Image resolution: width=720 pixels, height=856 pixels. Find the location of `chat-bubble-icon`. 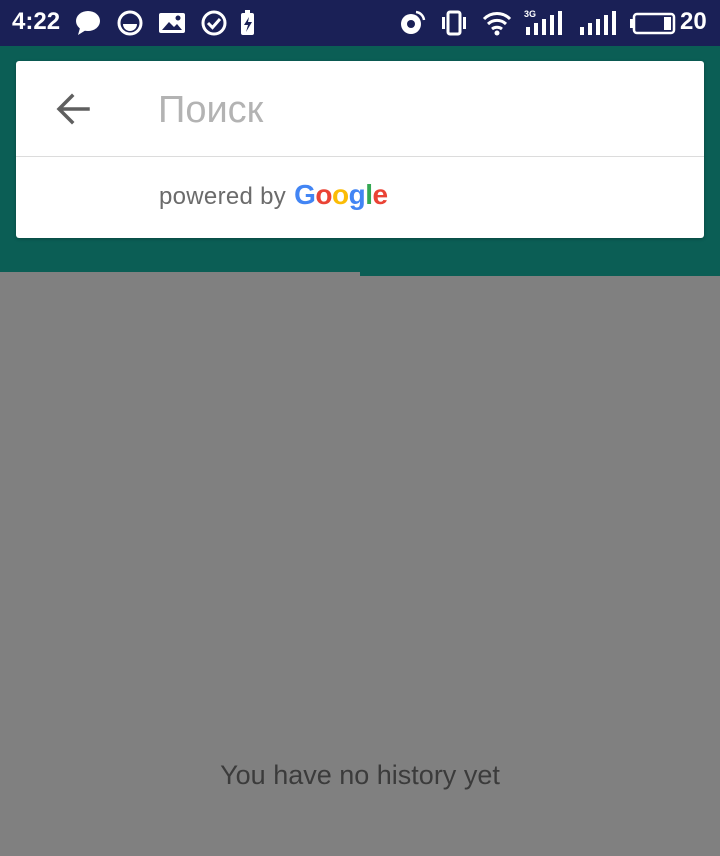

chat-bubble-icon is located at coordinates (88, 23).